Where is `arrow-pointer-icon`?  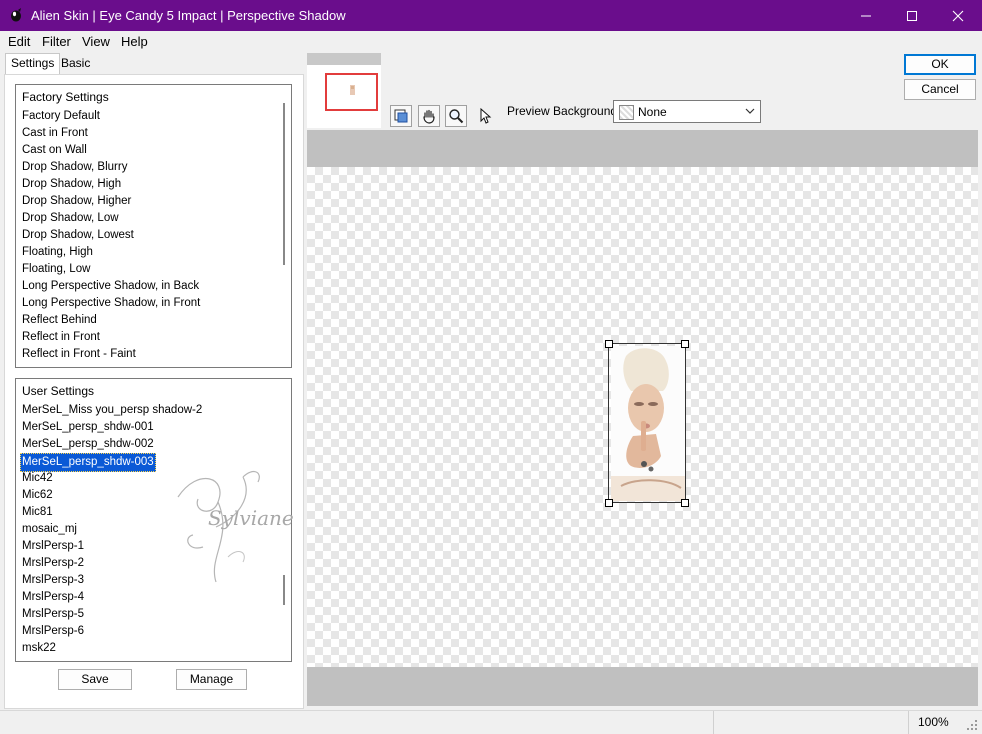 arrow-pointer-icon is located at coordinates (486, 116).